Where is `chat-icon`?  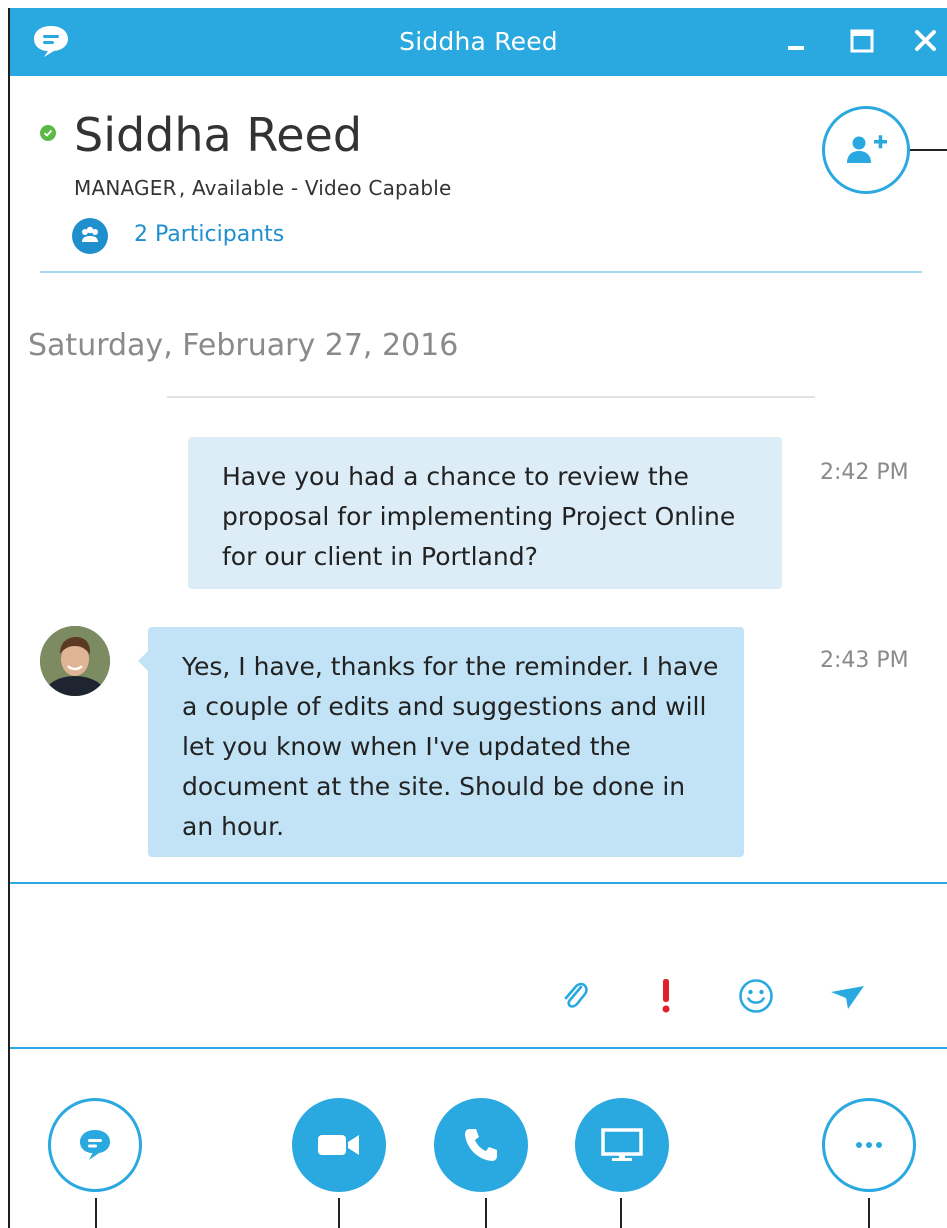 chat-icon is located at coordinates (95, 1145).